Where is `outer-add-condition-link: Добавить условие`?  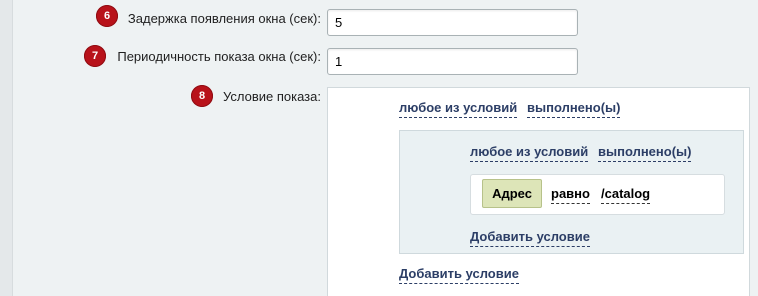
outer-add-condition-link: Добавить условие is located at coordinates (459, 275).